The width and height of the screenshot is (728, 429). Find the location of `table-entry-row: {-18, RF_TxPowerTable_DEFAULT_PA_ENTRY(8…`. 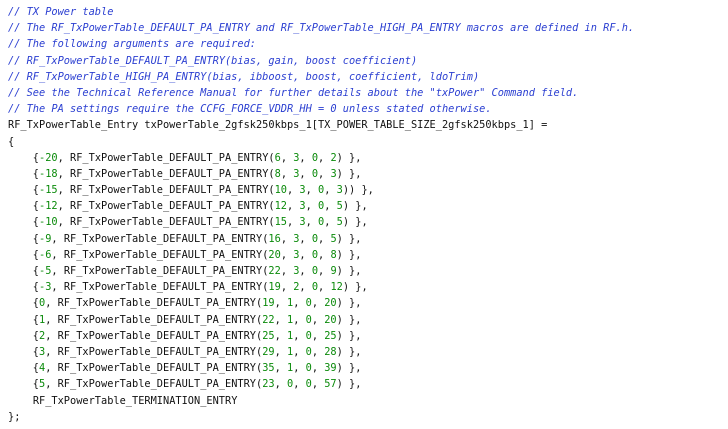

table-entry-row: {-18, RF_TxPowerTable_DEFAULT_PA_ENTRY(8… is located at coordinates (185, 173).